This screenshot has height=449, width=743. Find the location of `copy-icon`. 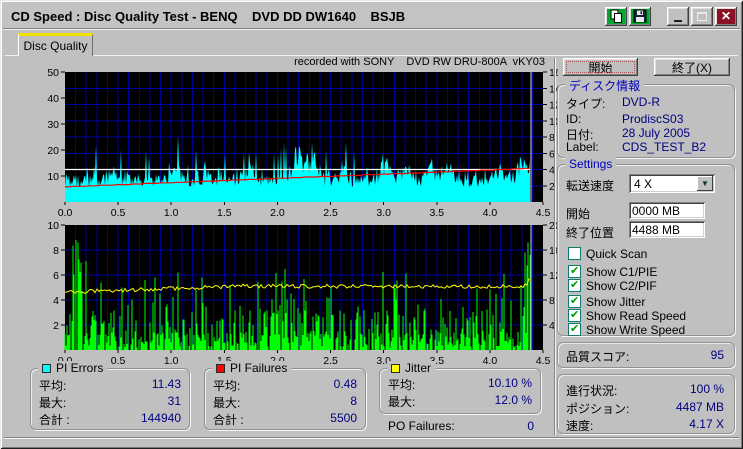

copy-icon is located at coordinates (616, 16).